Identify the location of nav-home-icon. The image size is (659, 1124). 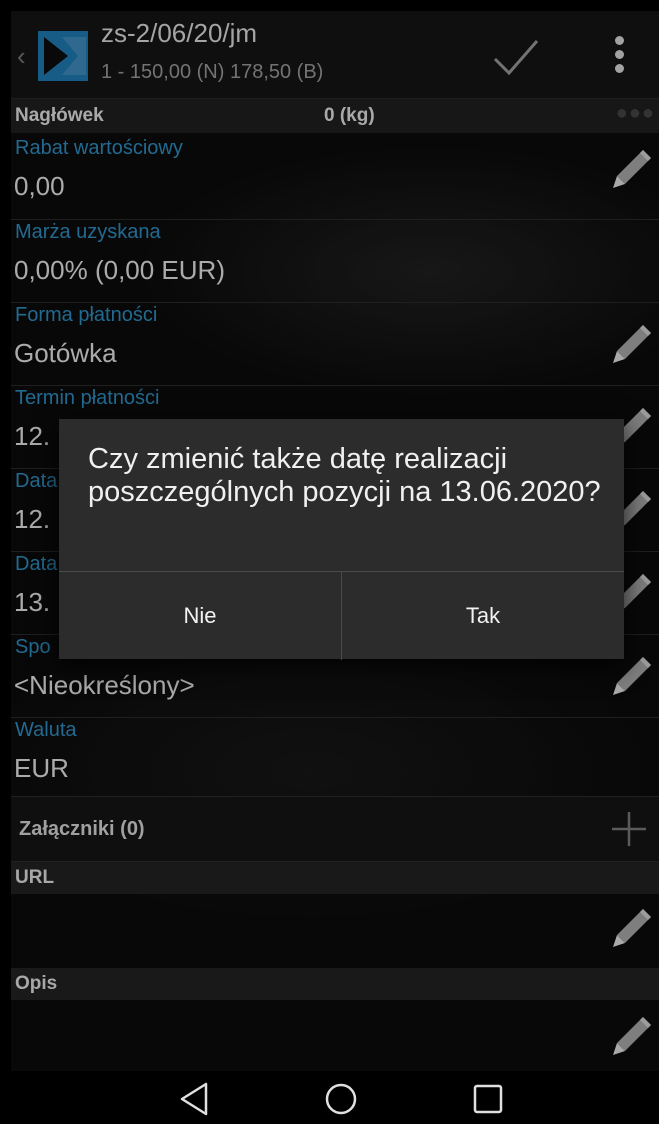
(341, 1099).